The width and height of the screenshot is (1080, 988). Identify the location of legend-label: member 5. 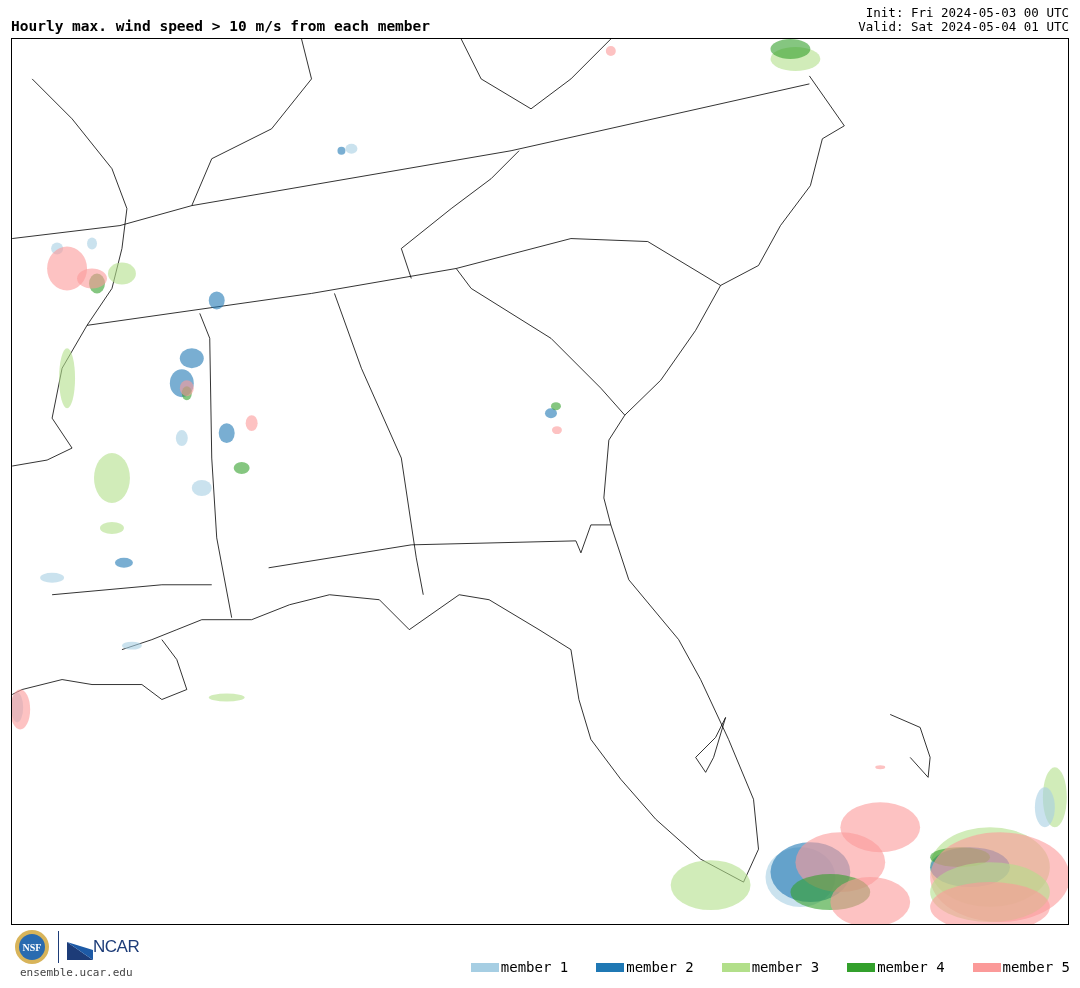
(1036, 967).